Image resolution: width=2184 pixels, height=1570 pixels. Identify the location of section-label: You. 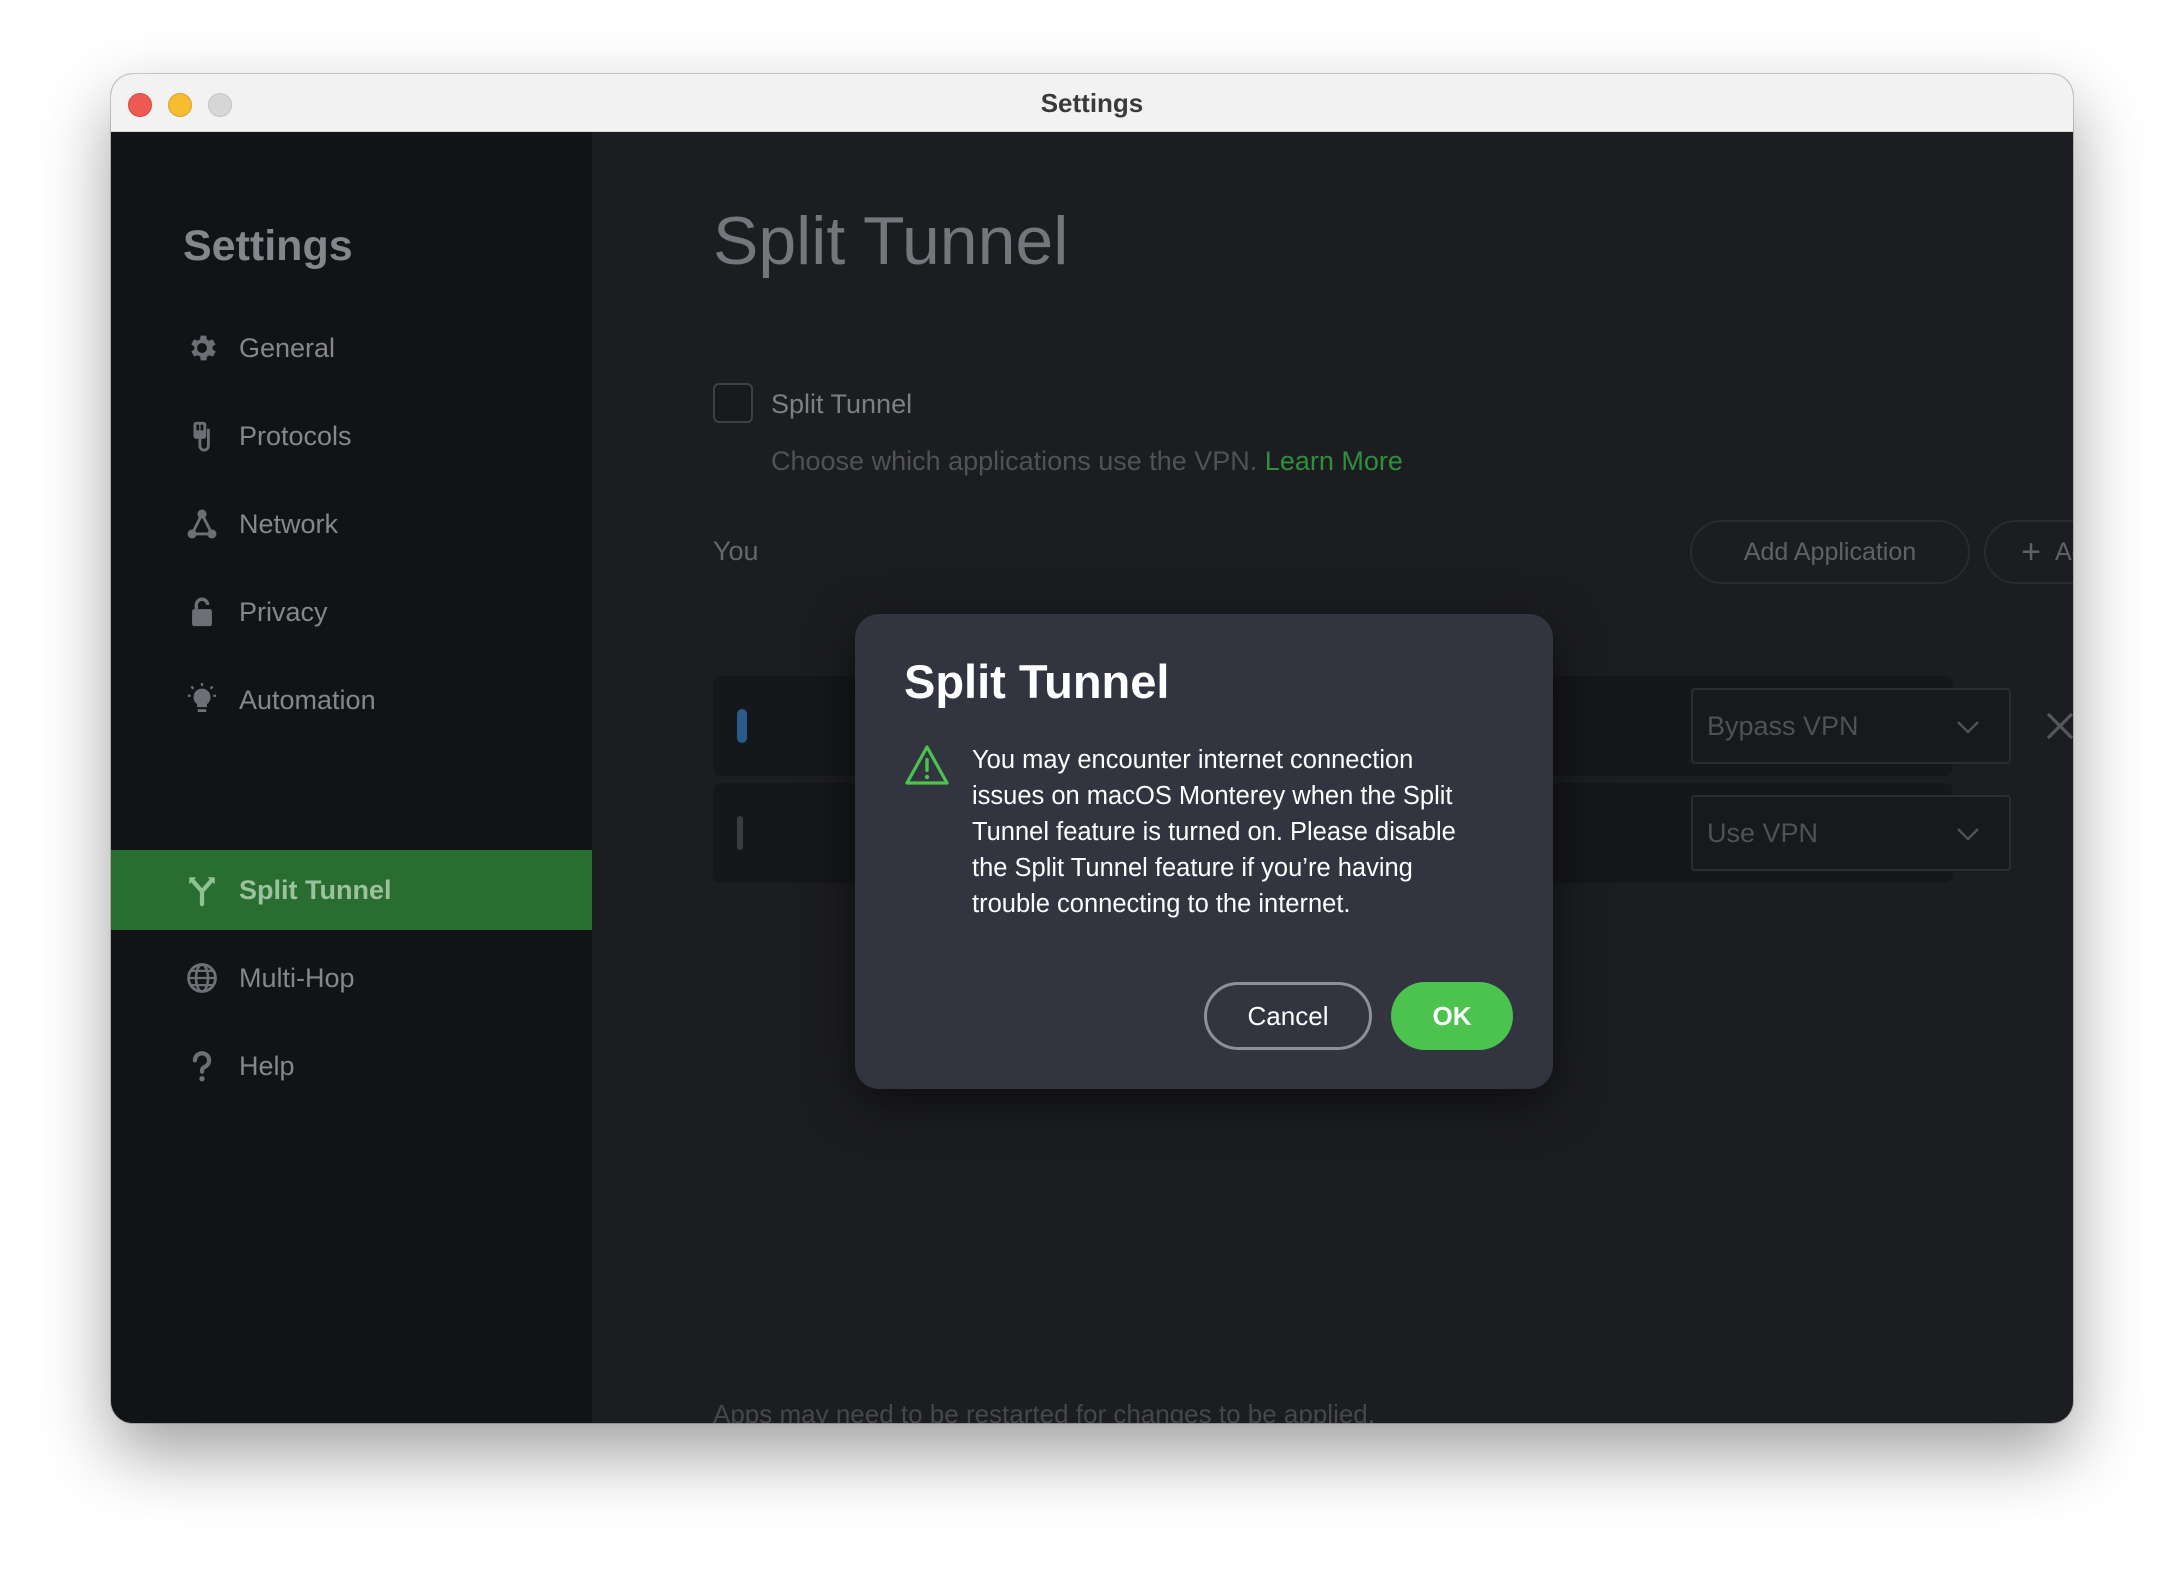
(736, 551).